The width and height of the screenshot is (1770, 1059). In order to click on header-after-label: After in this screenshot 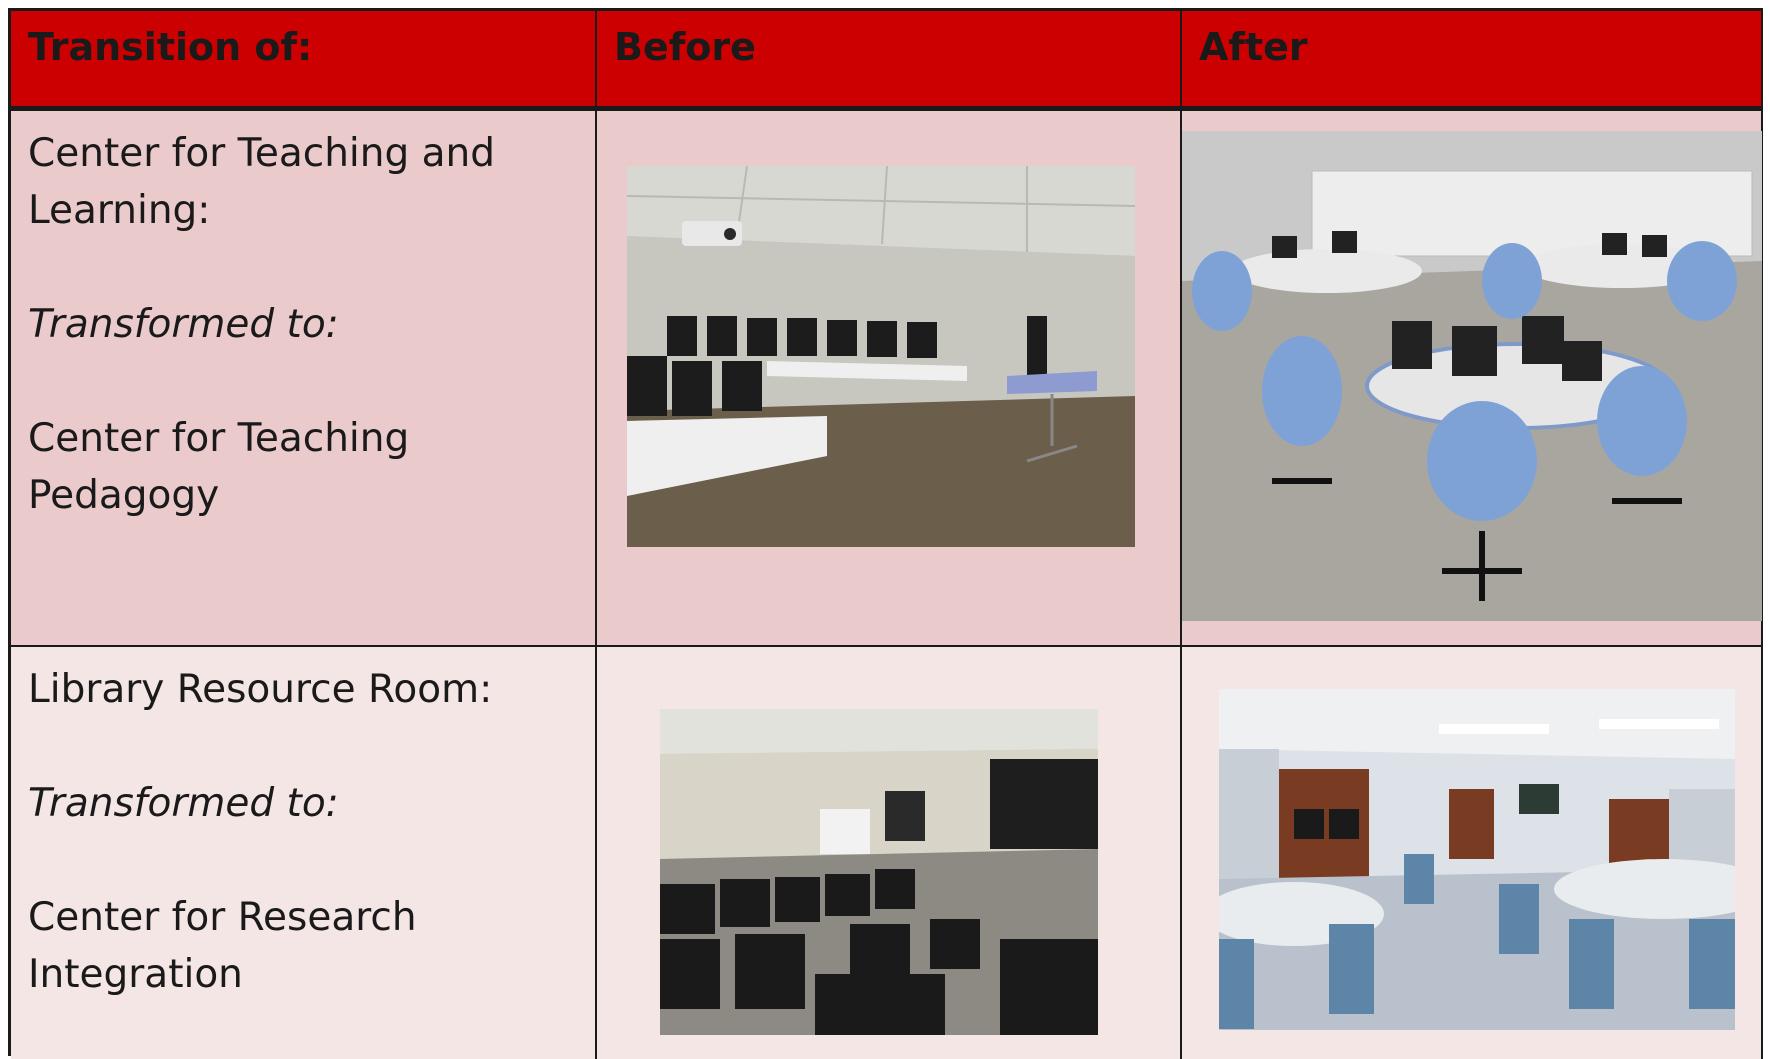, I will do `click(1253, 47)`.